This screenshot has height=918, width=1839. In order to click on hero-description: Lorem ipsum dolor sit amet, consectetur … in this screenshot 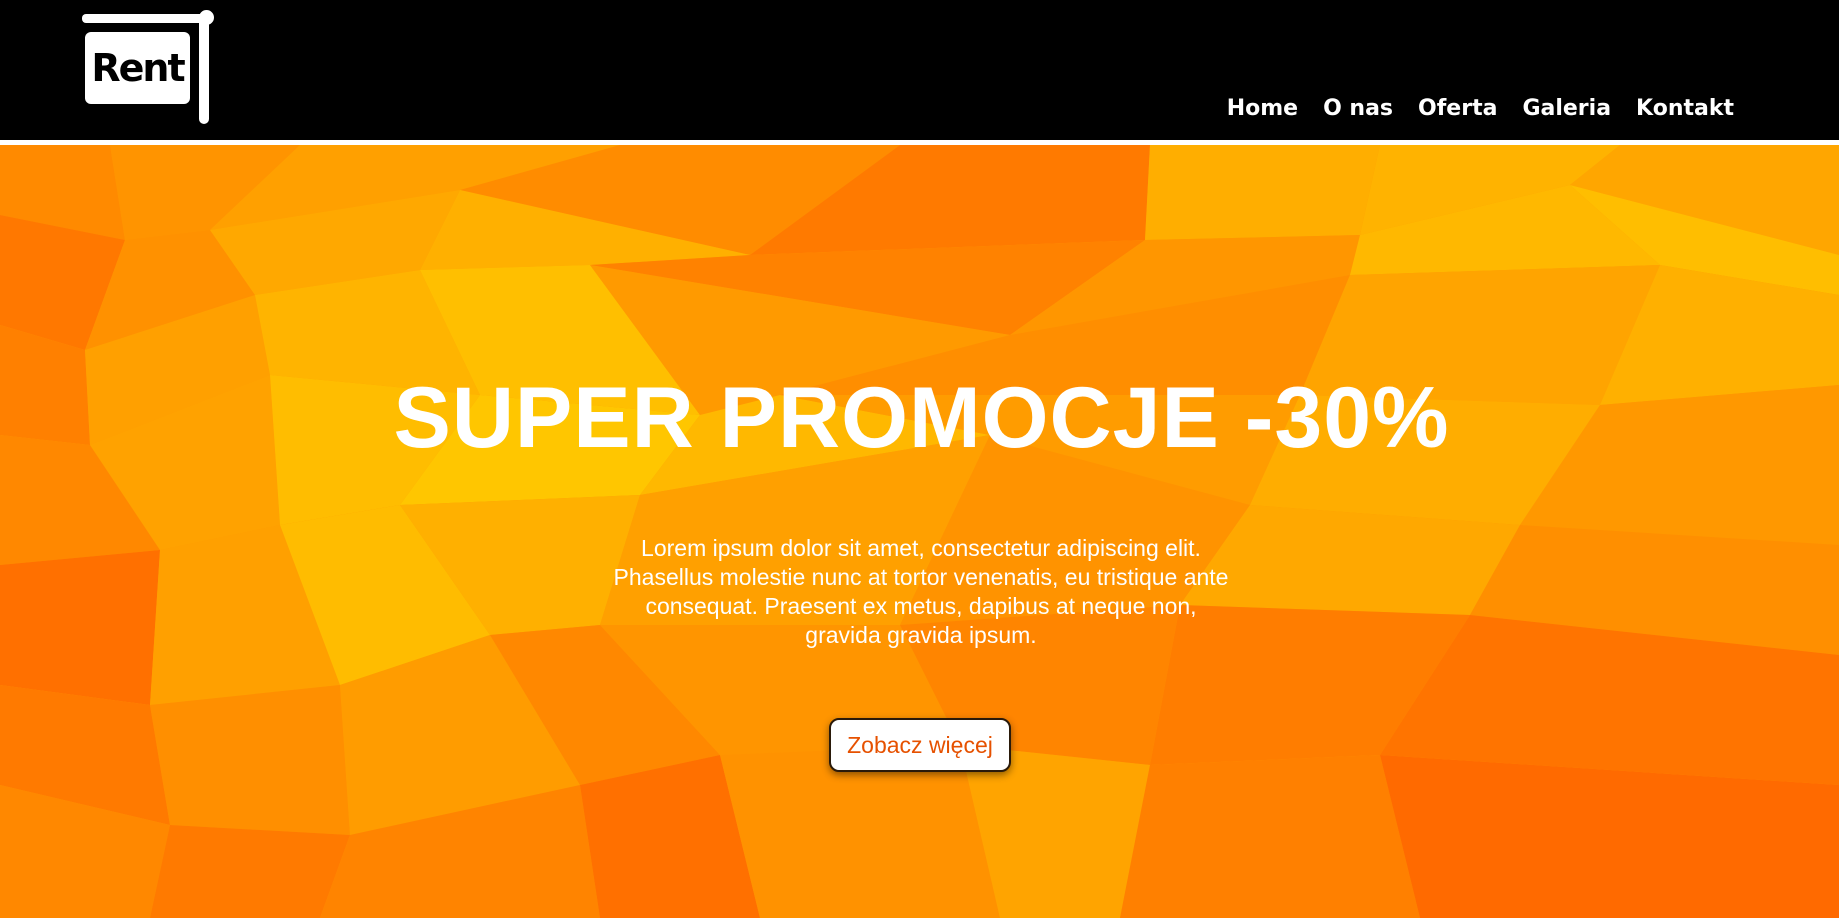, I will do `click(921, 591)`.